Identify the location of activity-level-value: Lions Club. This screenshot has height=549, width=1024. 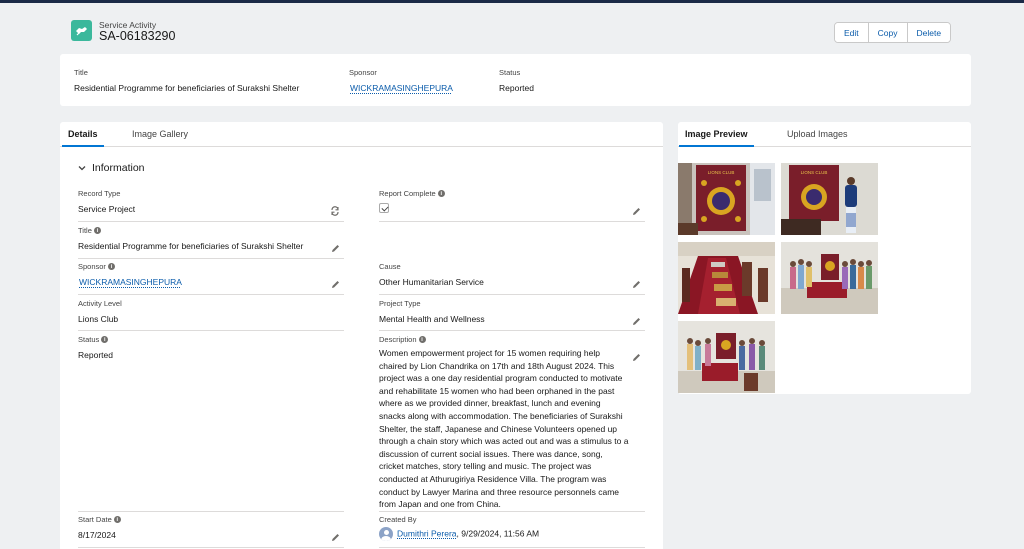
(98, 319).